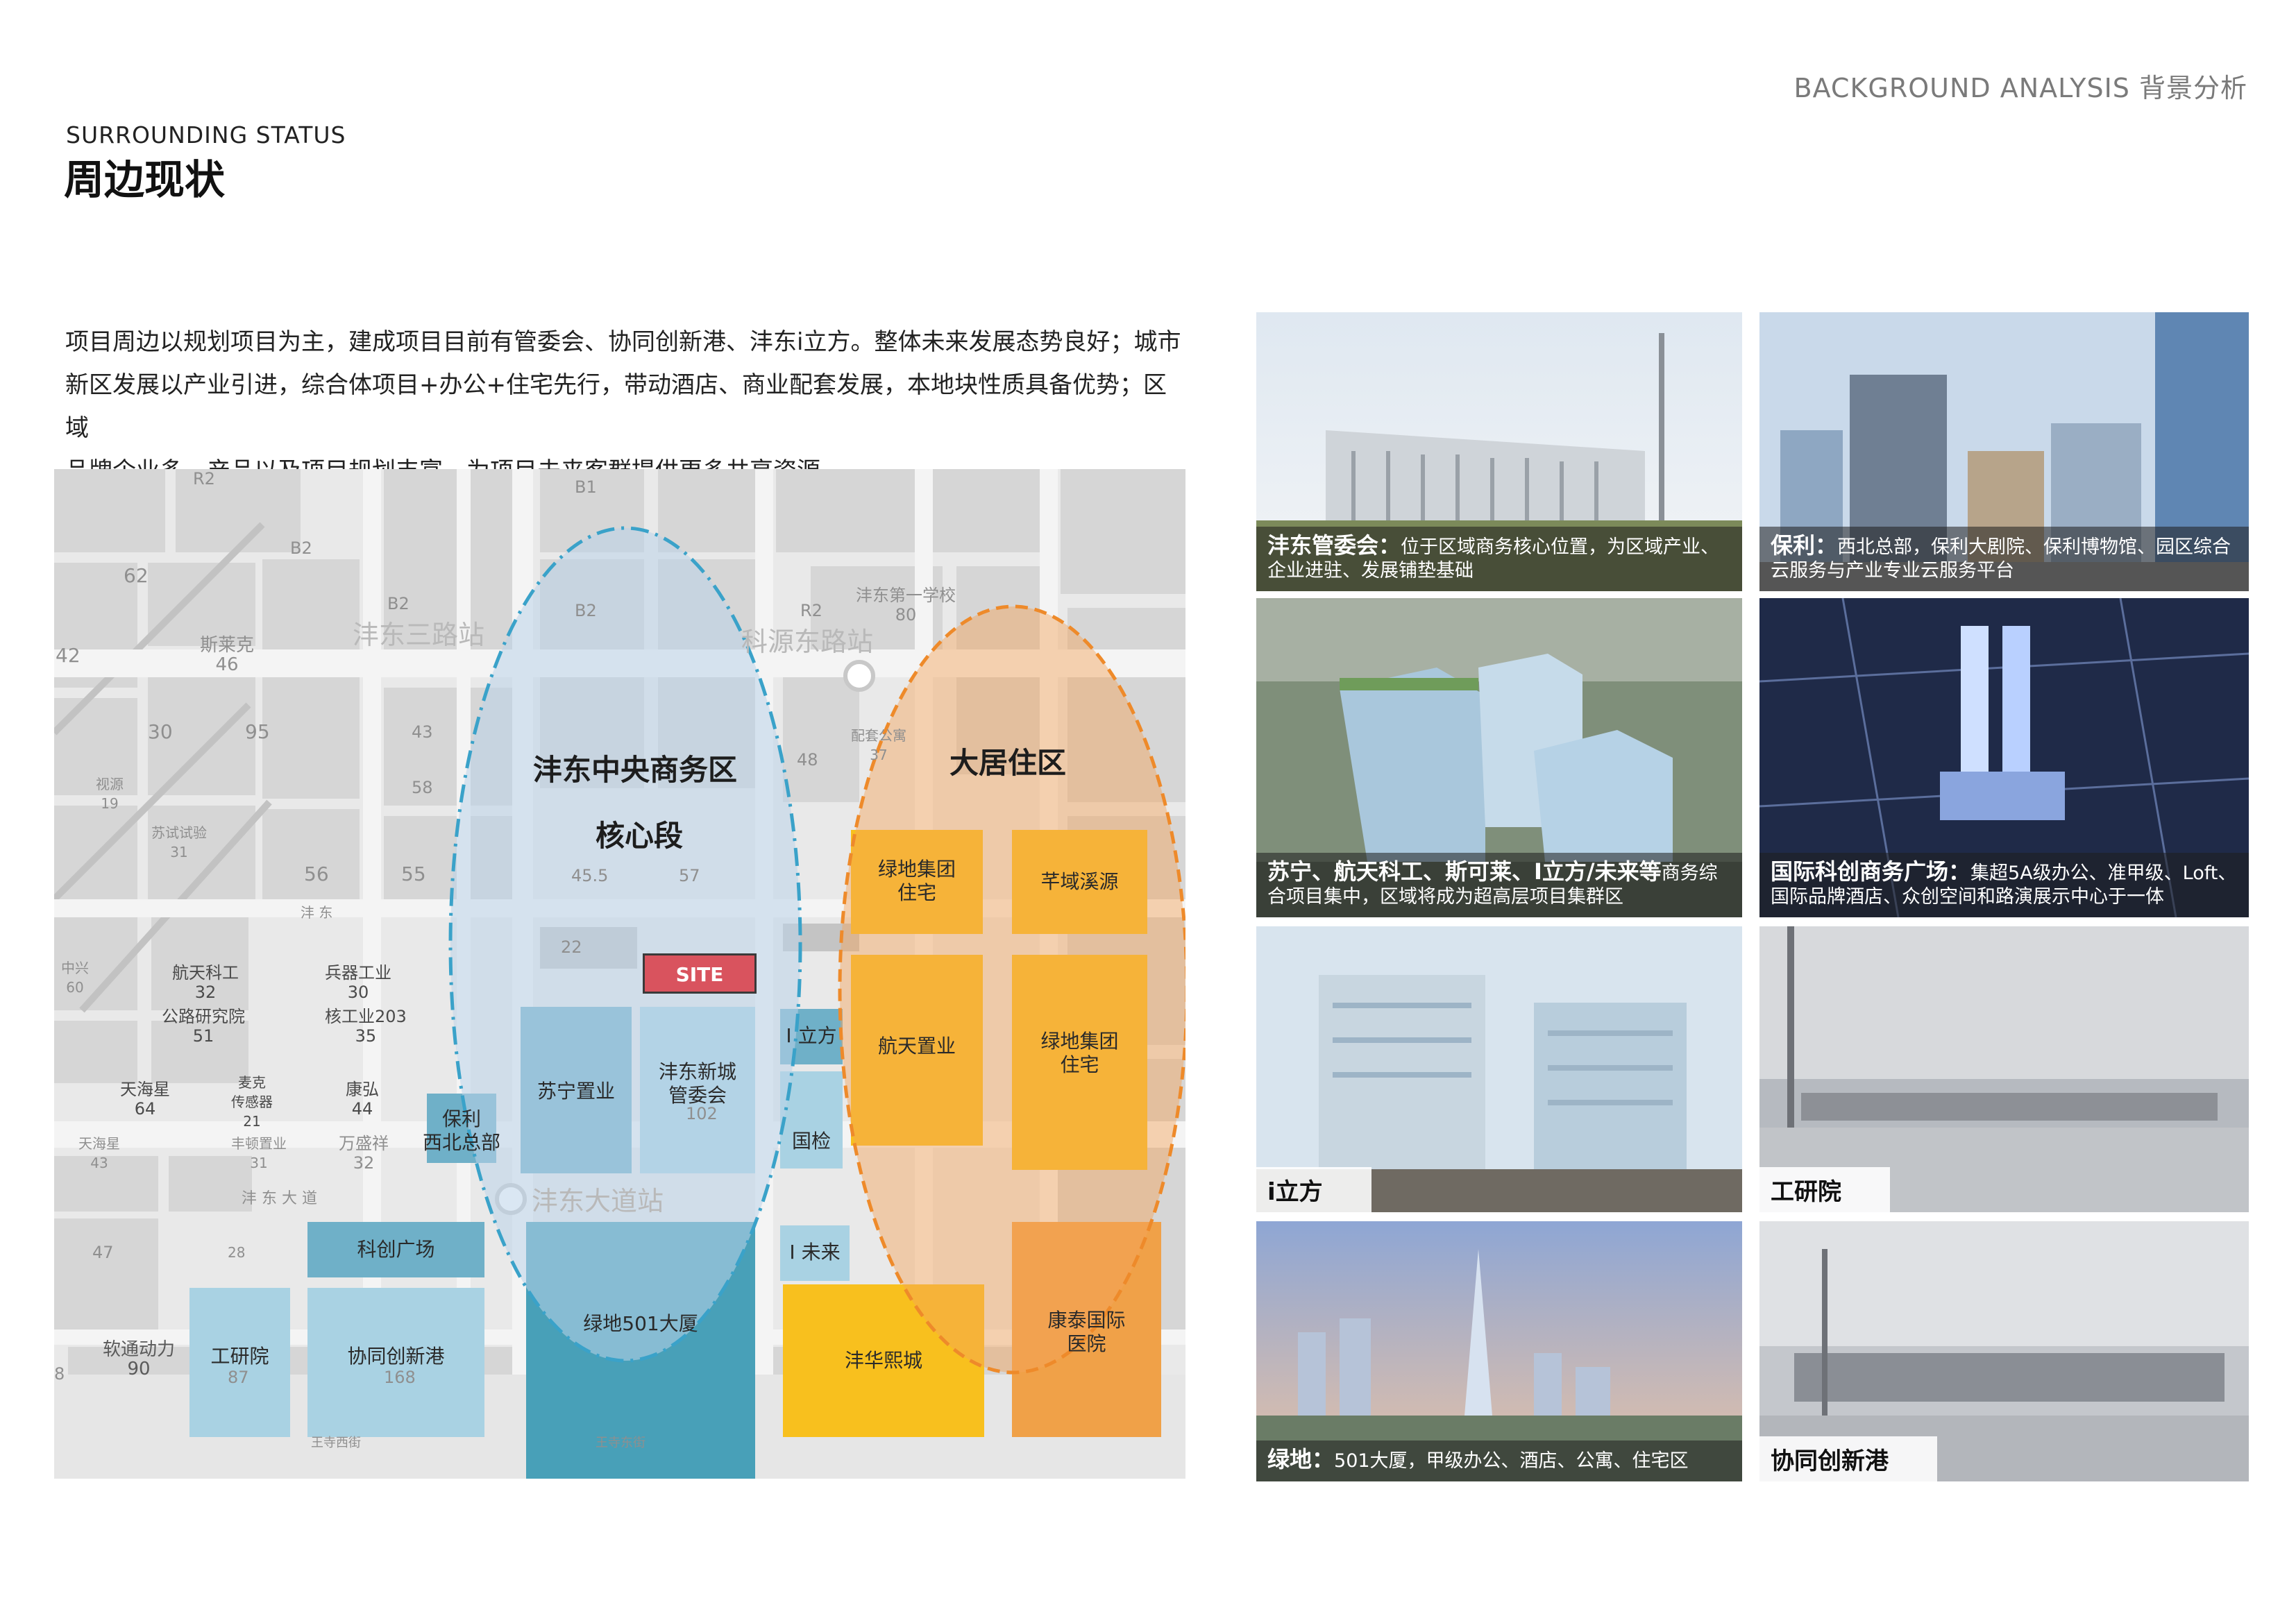  What do you see at coordinates (279, 1198) in the screenshot?
I see `road-label: 沣 东 大 道` at bounding box center [279, 1198].